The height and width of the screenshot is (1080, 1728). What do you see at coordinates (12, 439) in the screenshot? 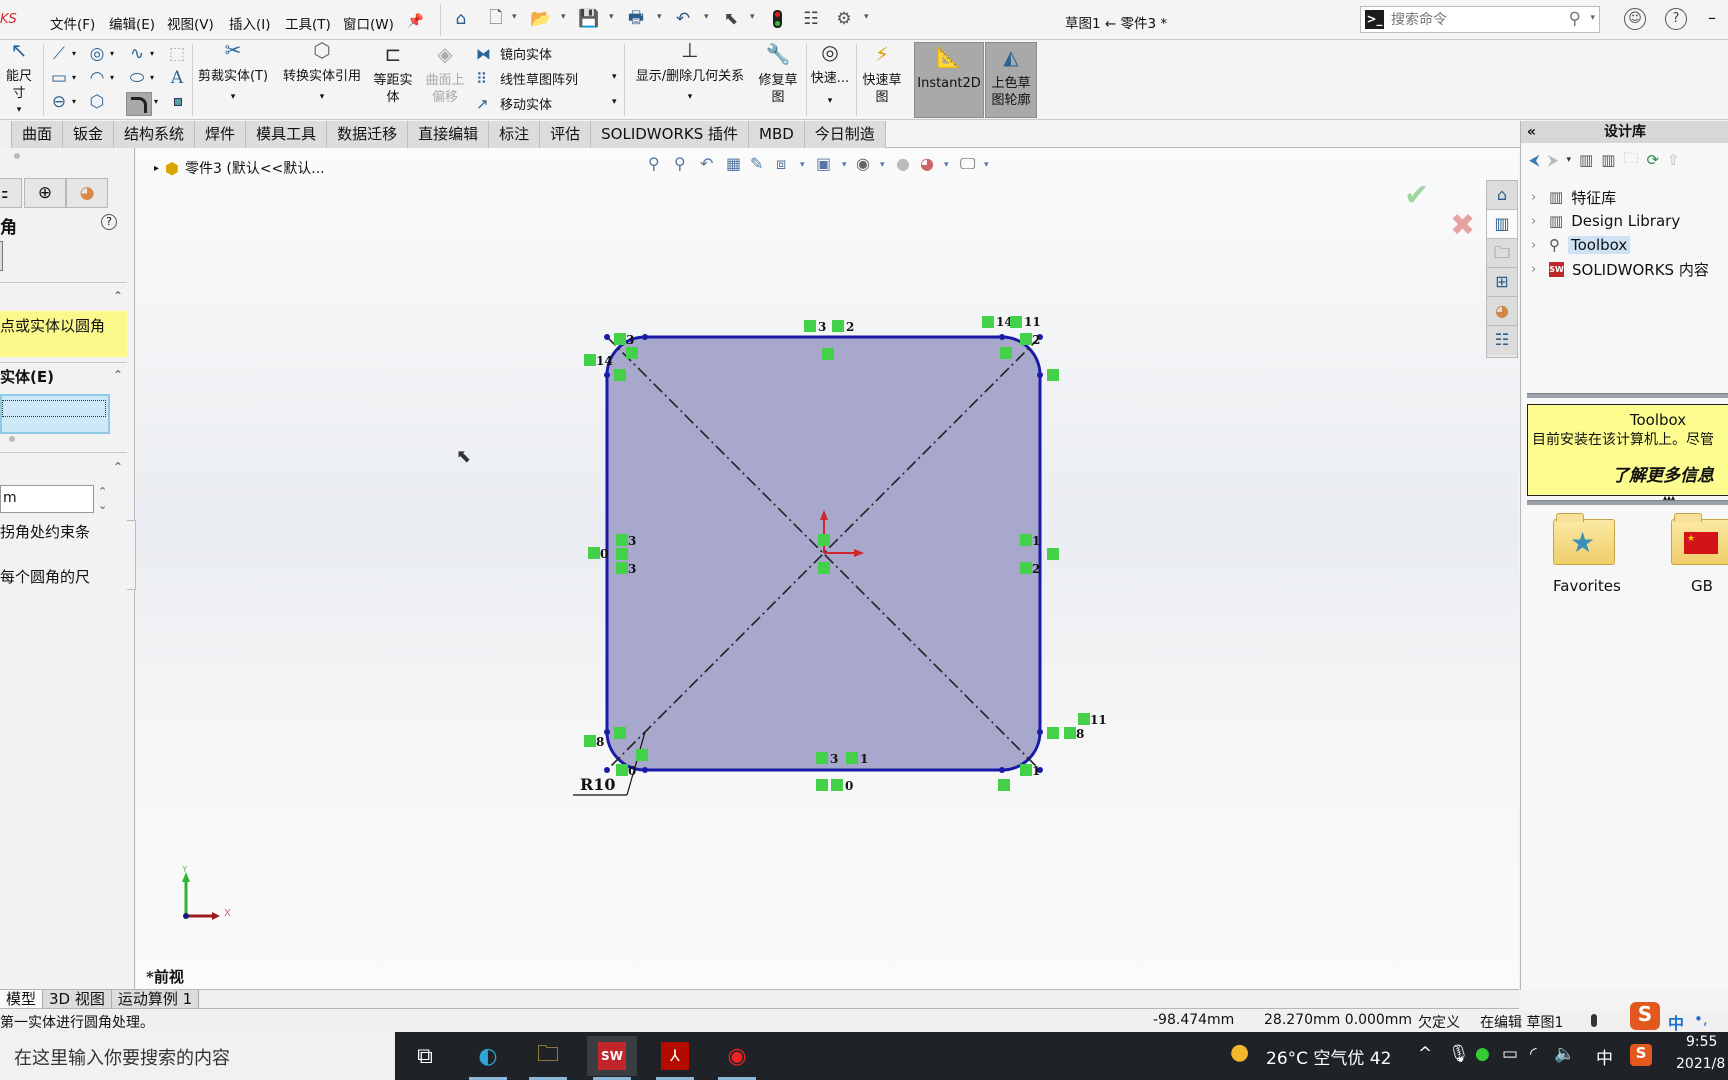
I see `list-resize-dot` at bounding box center [12, 439].